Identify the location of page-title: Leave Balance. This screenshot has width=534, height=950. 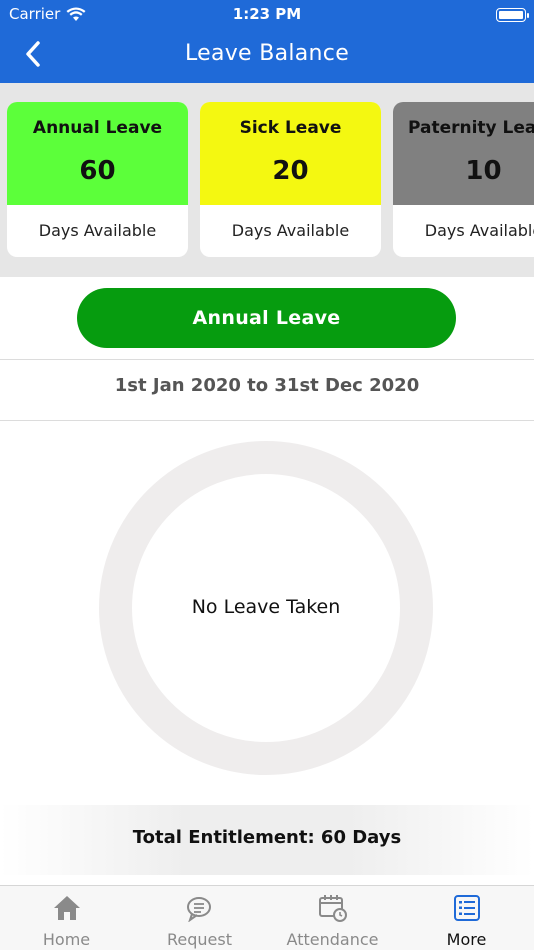
(267, 53).